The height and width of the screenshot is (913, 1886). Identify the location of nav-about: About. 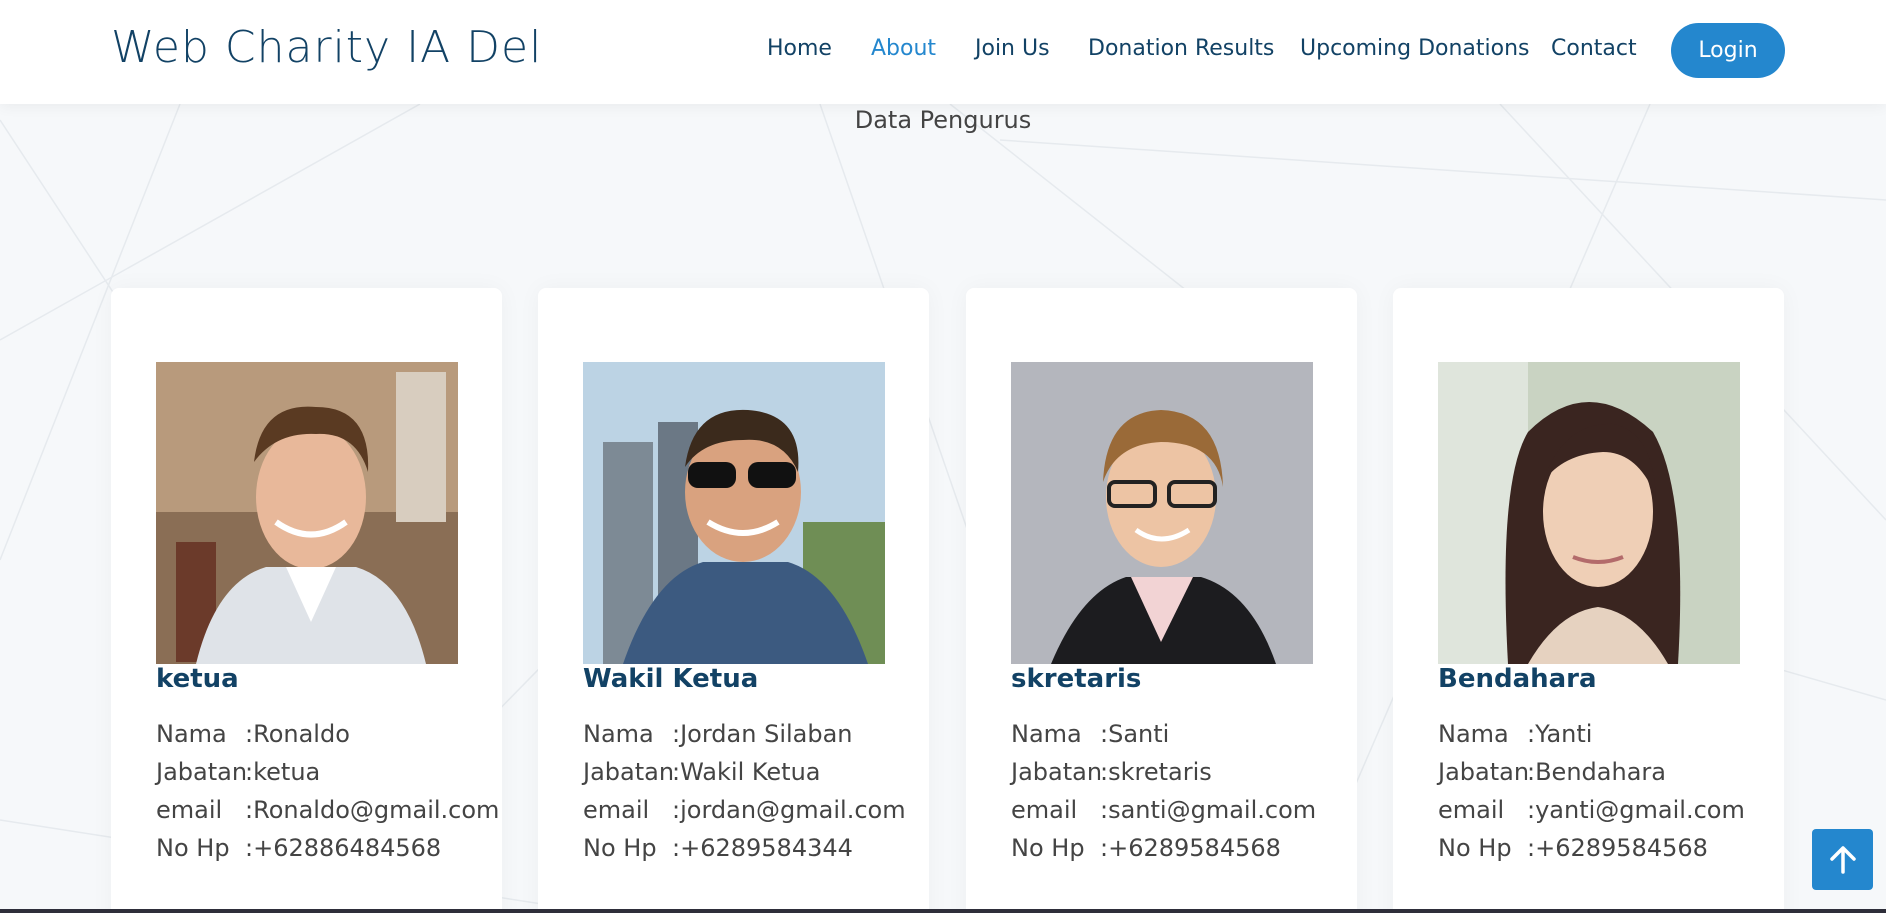
(903, 48).